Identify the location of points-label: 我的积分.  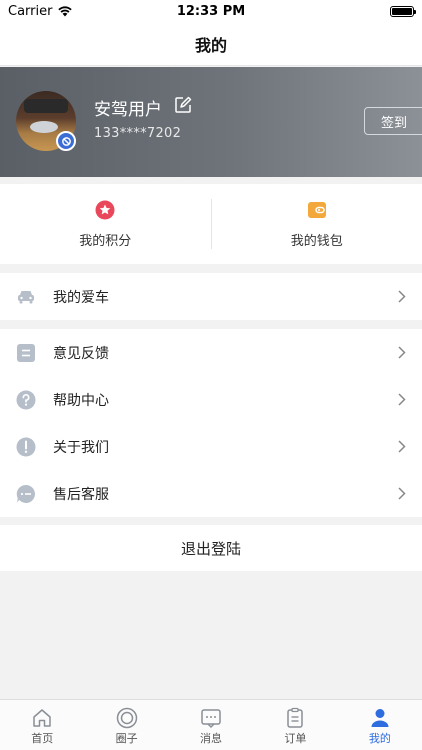
(105, 241).